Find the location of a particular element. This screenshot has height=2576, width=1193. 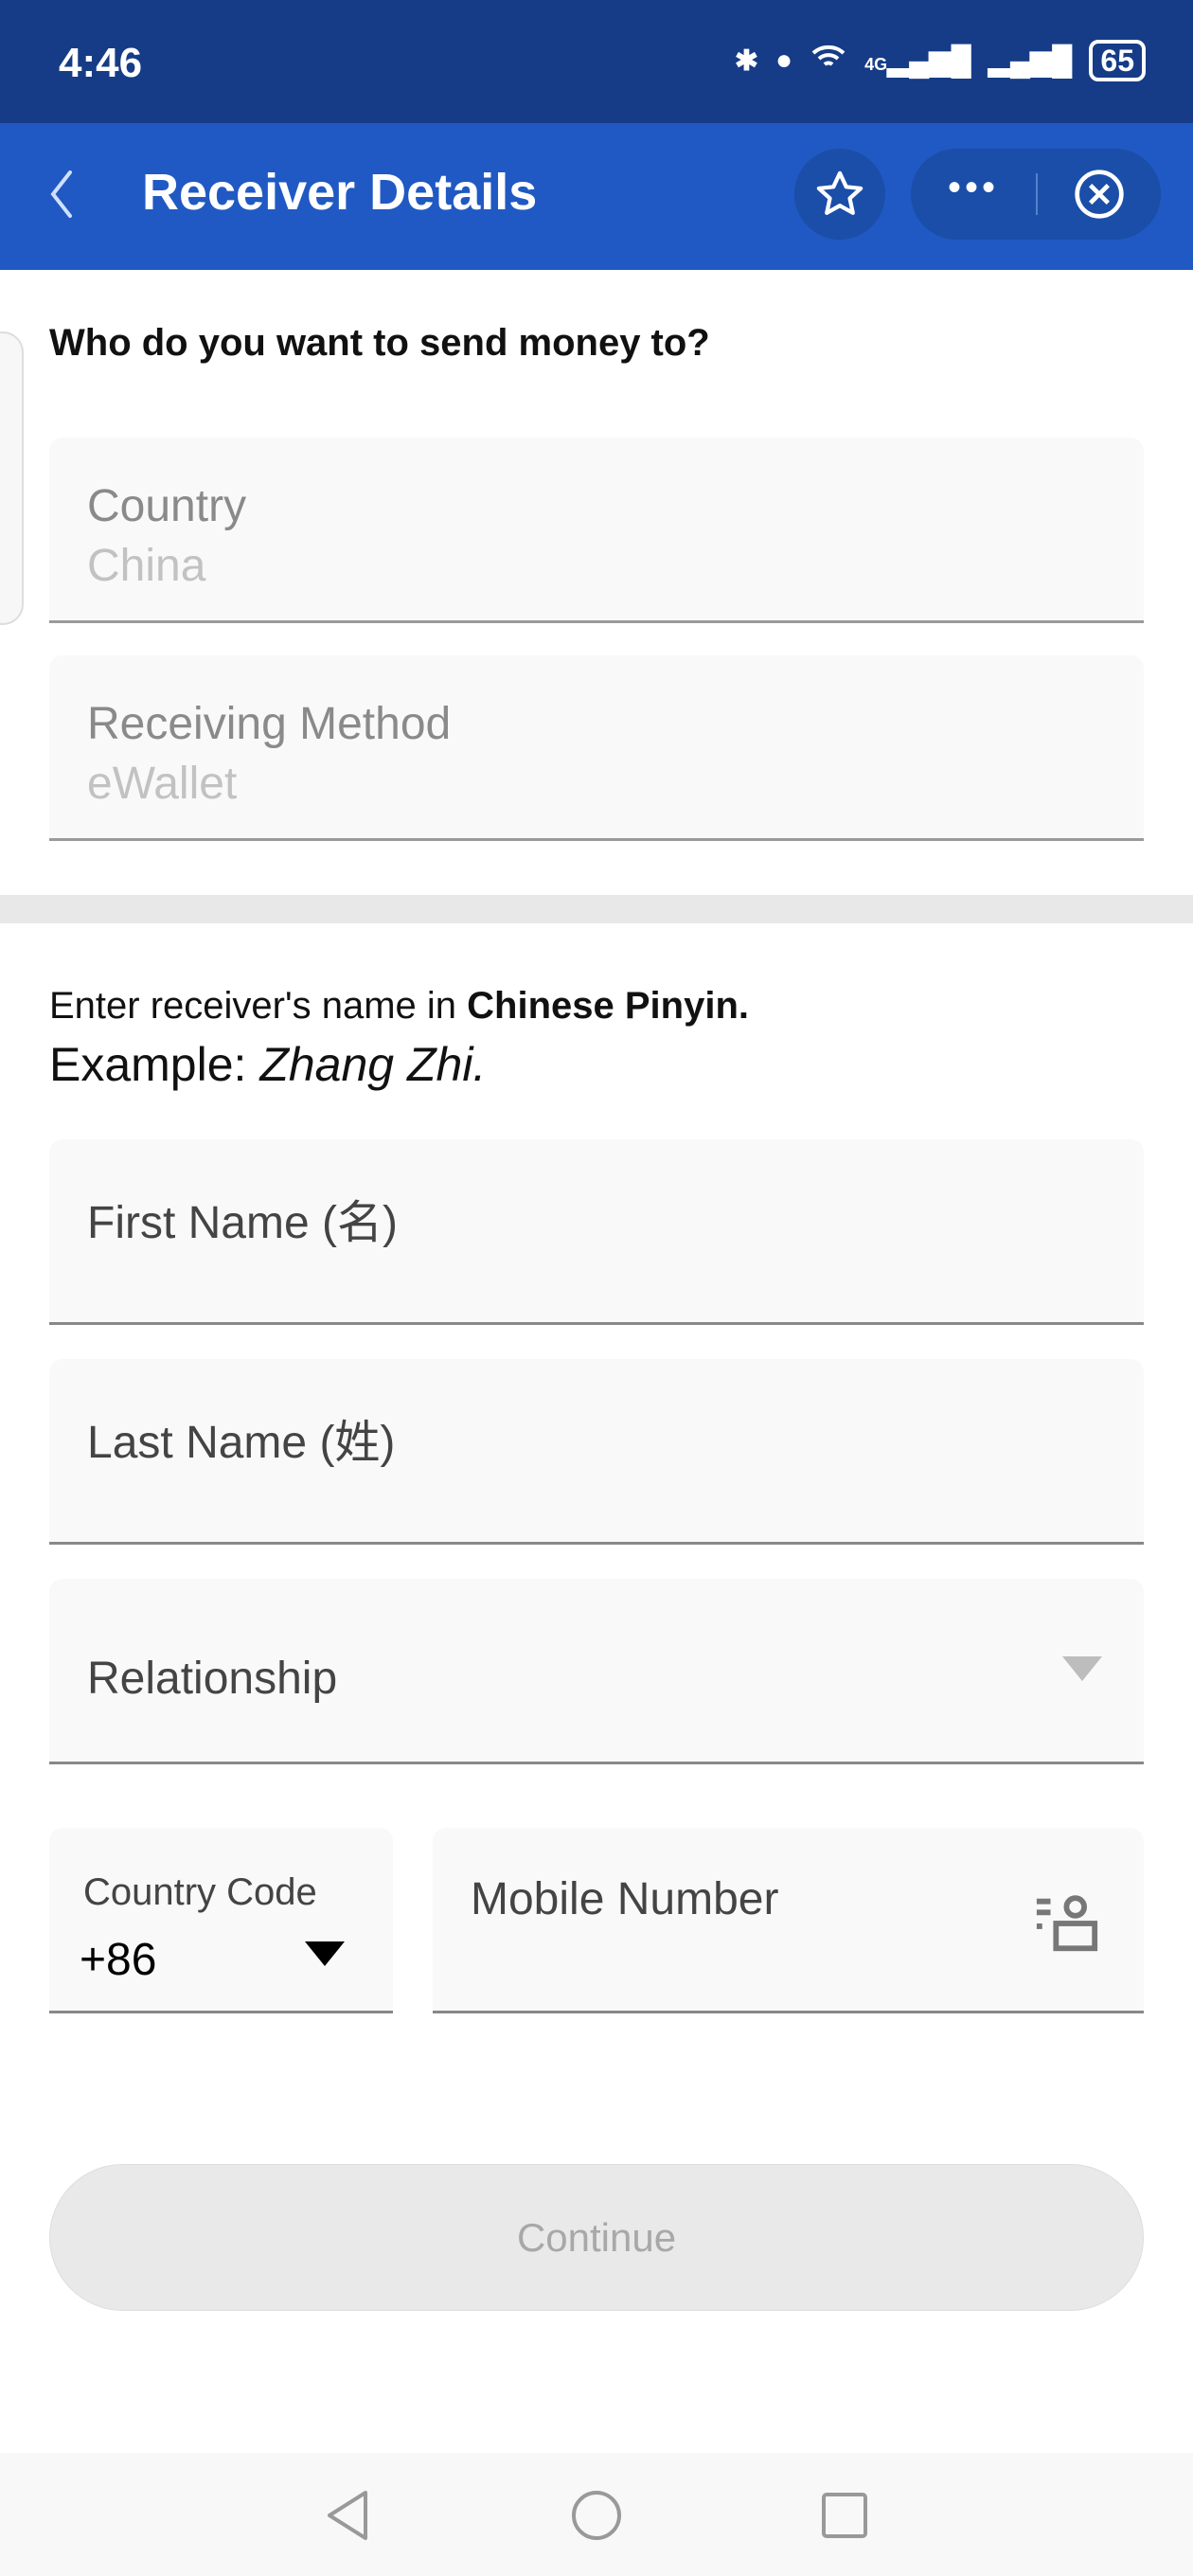

relationship-label: Relationship is located at coordinates (212, 1679).